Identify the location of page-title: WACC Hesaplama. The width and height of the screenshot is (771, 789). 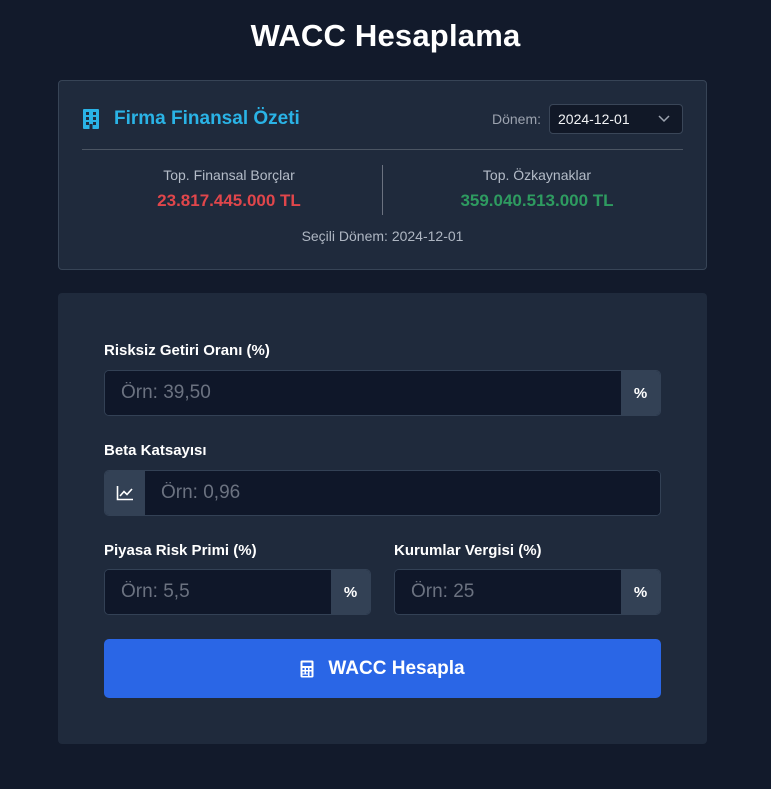
(385, 35).